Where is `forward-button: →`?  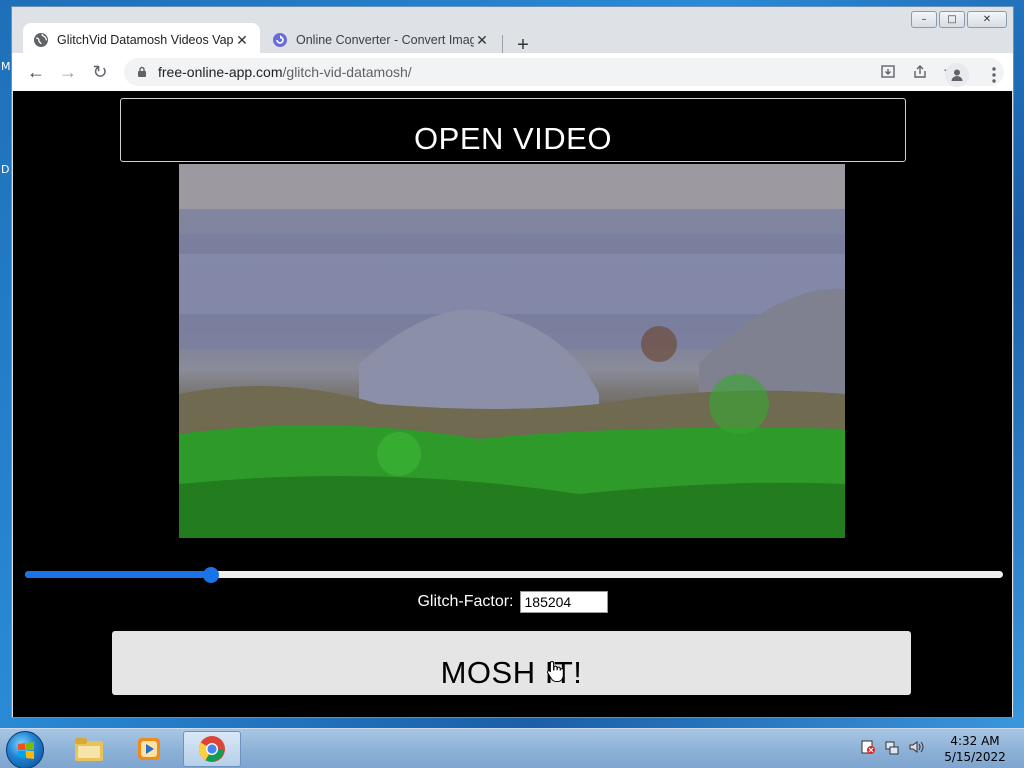 forward-button: → is located at coordinates (68, 72).